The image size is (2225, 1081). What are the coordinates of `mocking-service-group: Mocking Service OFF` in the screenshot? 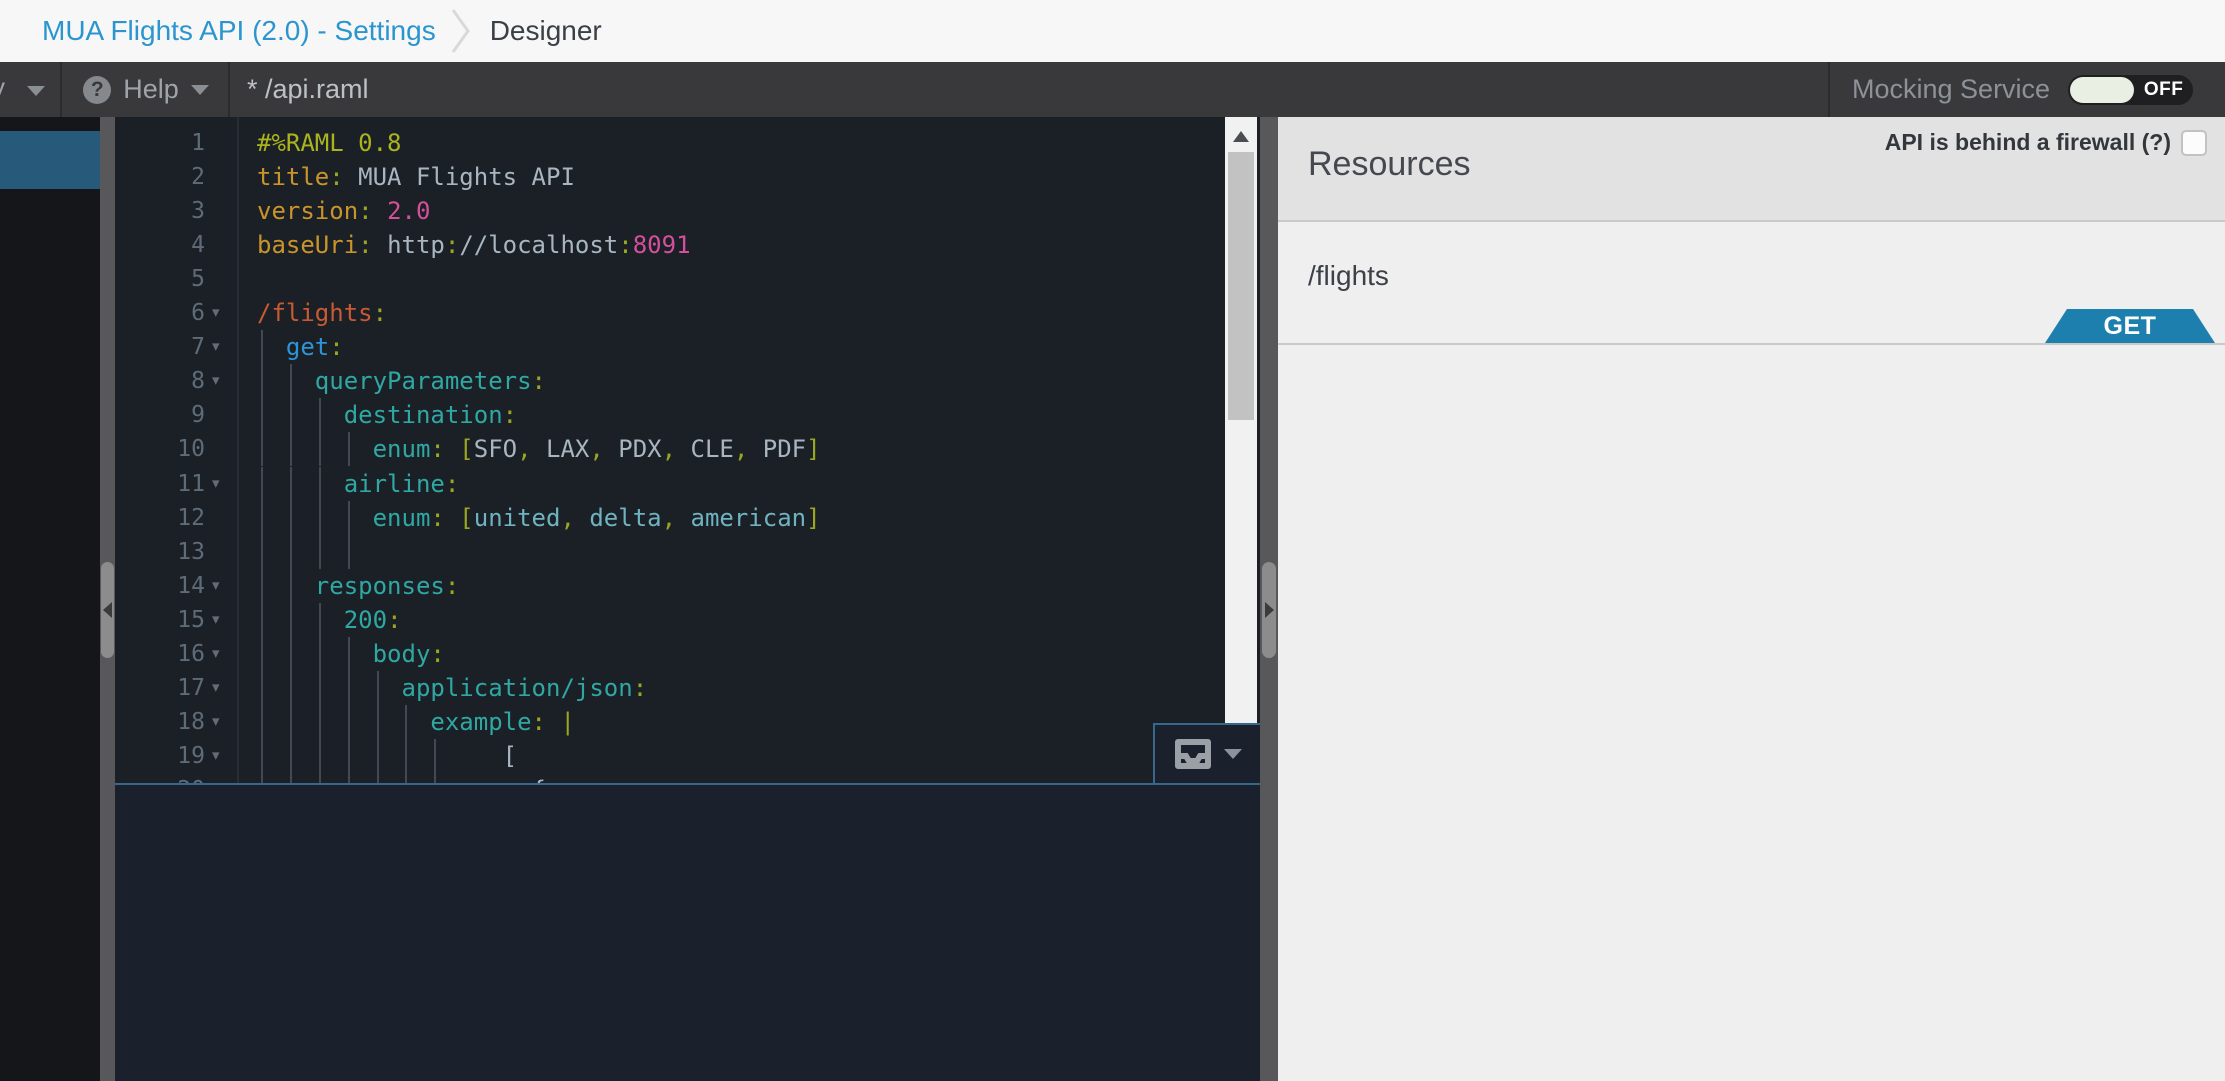 It's located at (2026, 89).